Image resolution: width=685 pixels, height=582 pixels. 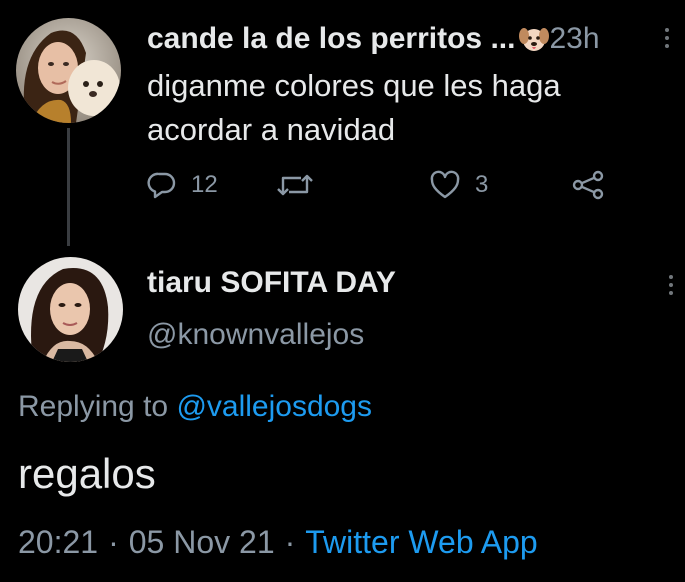 I want to click on like-button: 3, so click(x=458, y=185).